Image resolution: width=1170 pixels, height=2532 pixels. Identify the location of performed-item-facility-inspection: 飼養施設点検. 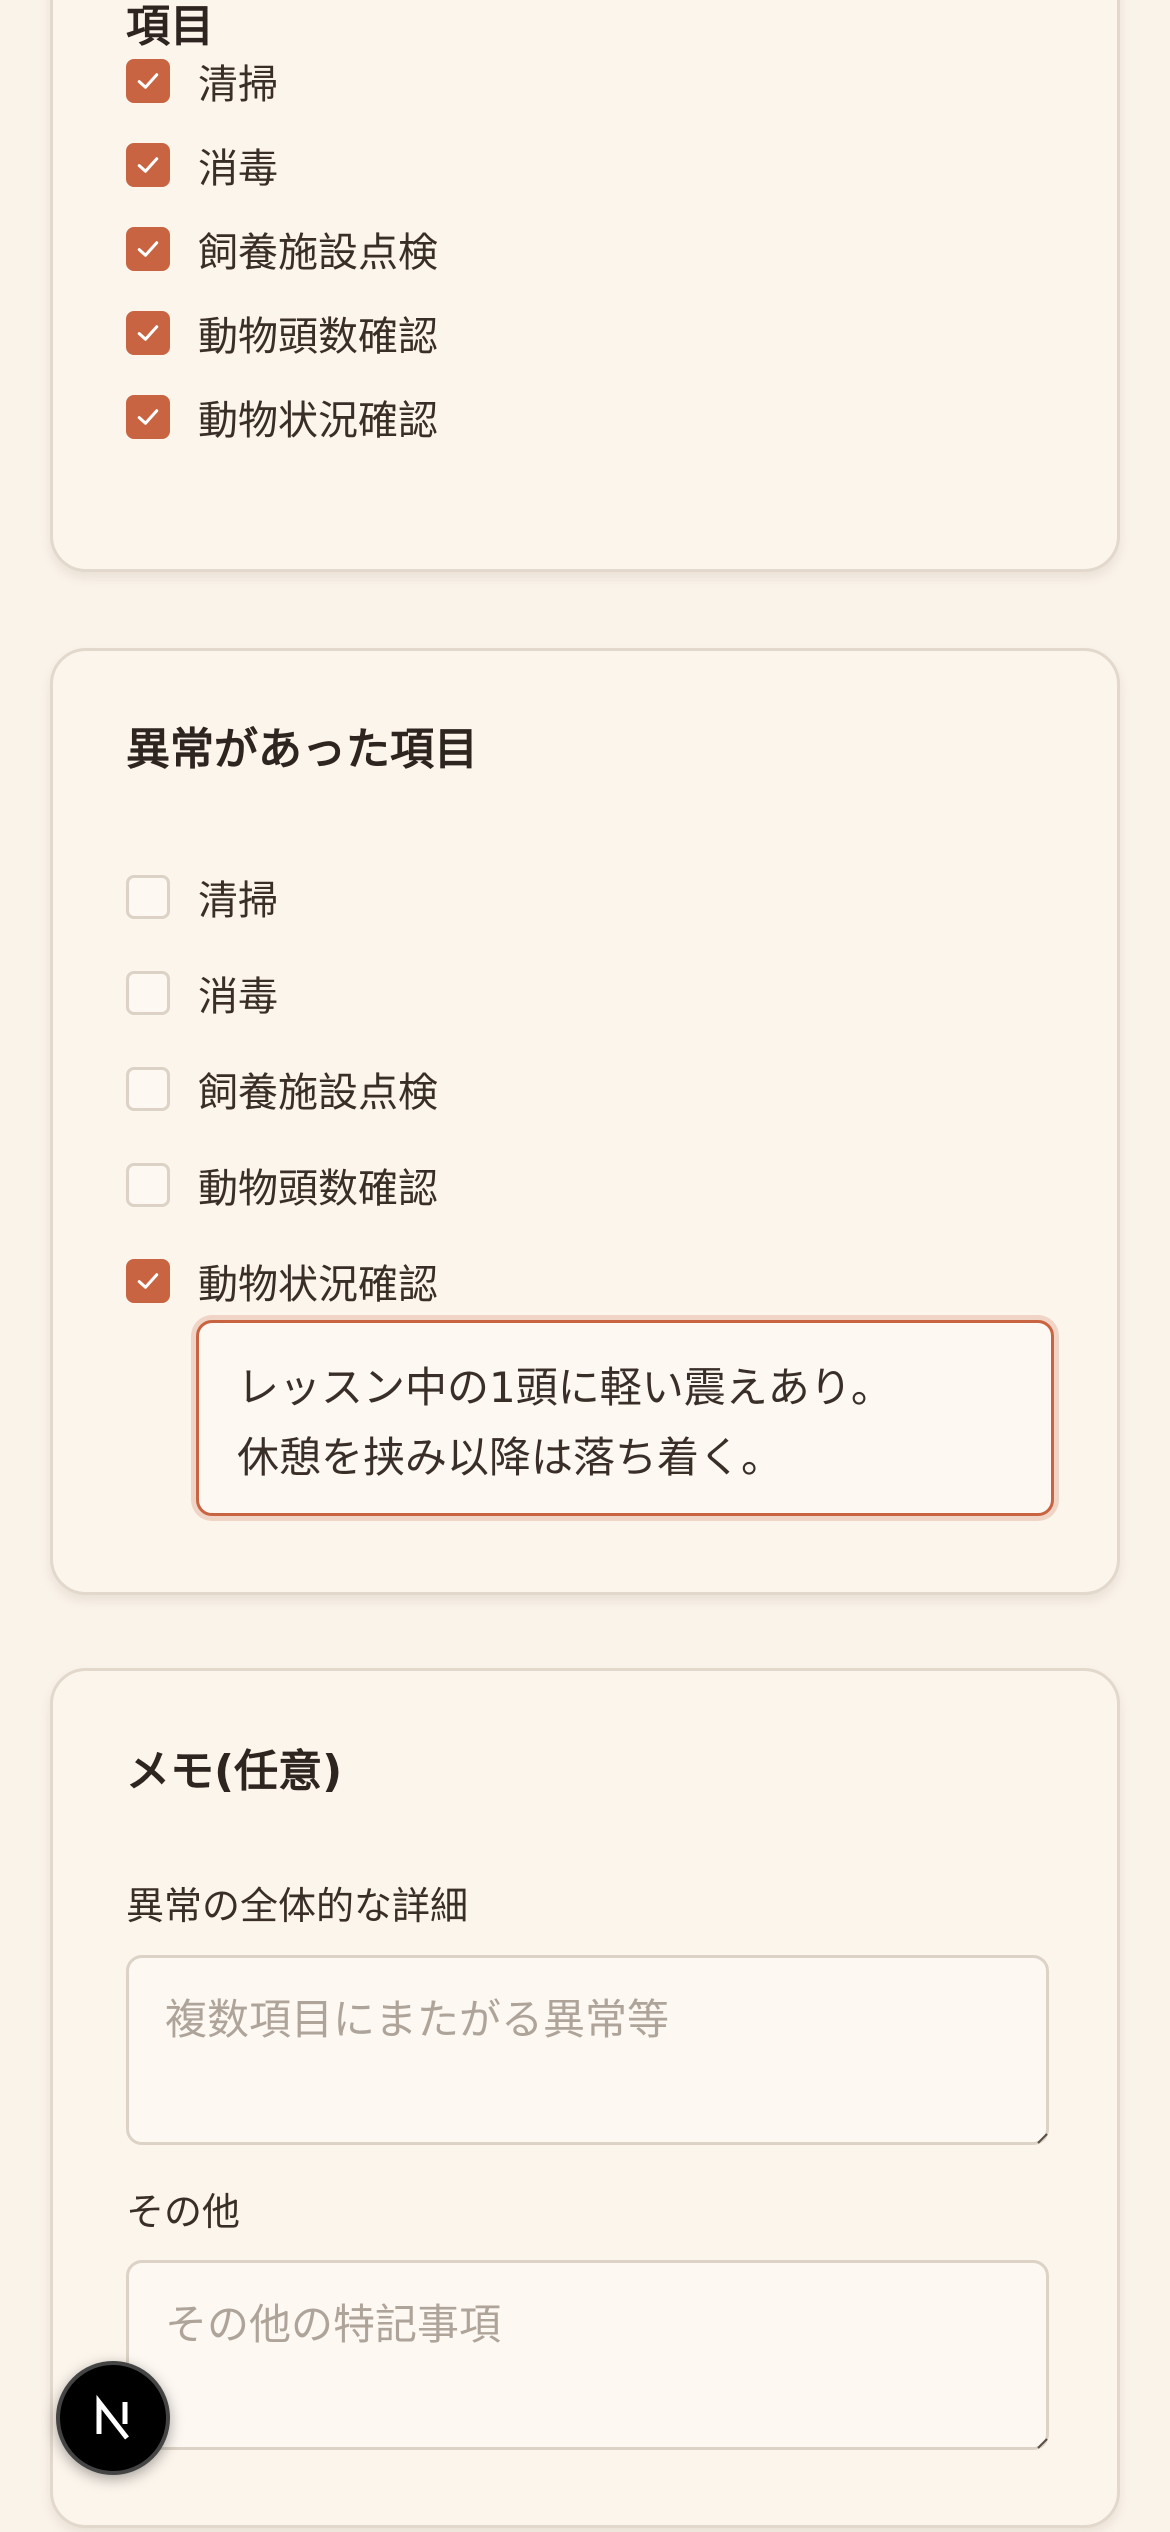
(282, 249).